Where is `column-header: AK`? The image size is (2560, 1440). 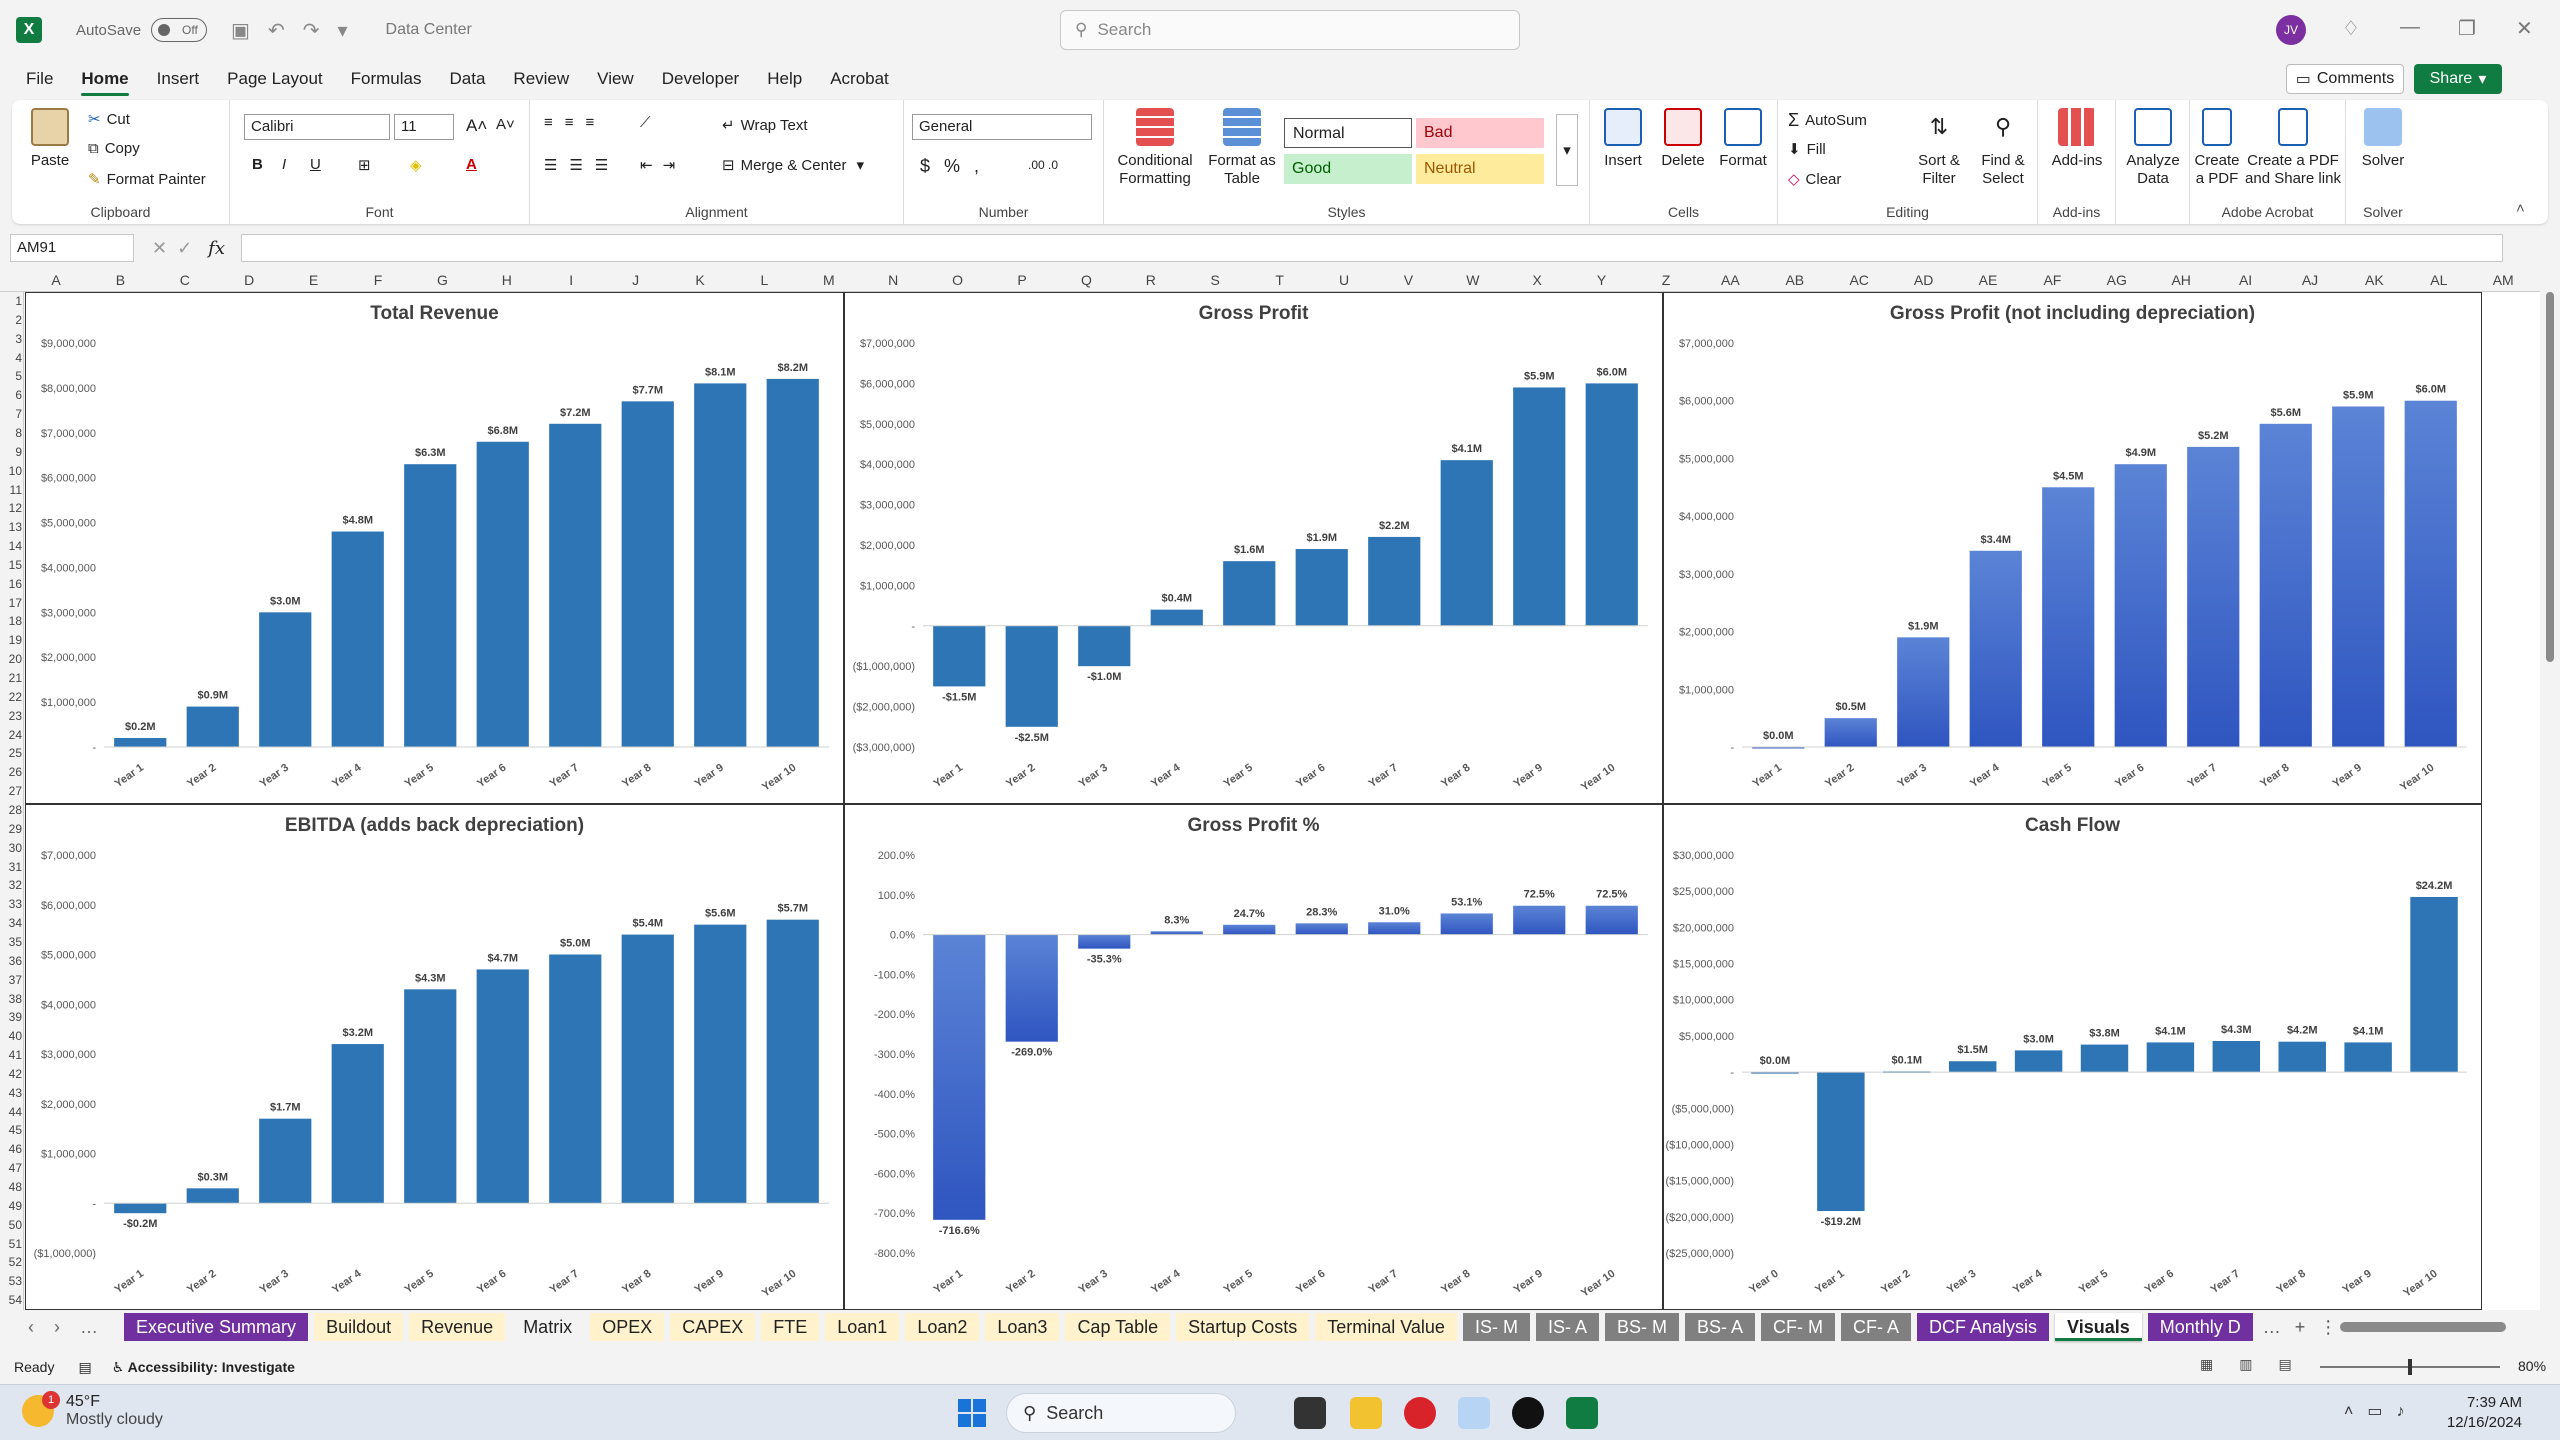 column-header: AK is located at coordinates (2374, 280).